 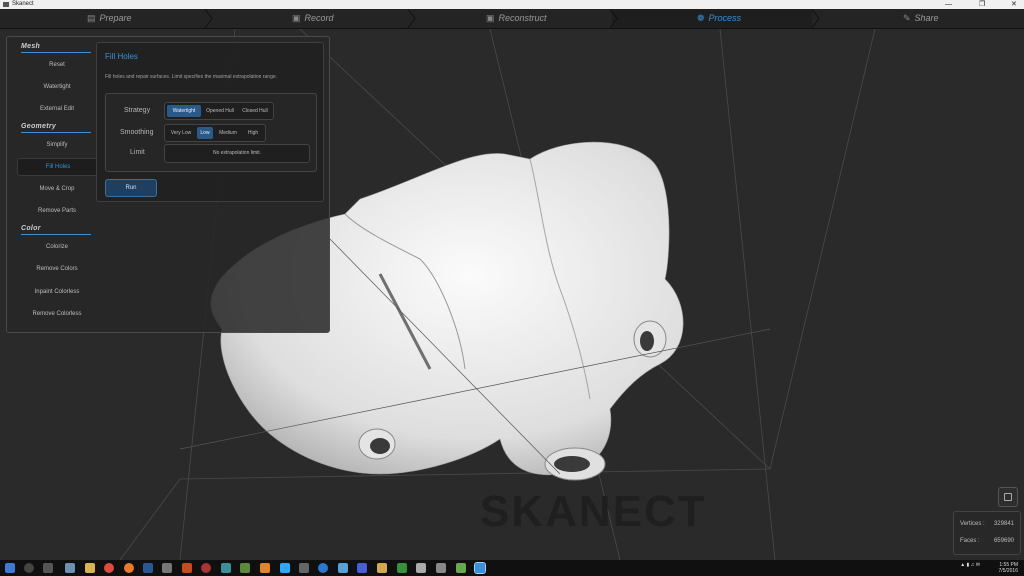 What do you see at coordinates (1003, 524) in the screenshot?
I see `vertices-value: 329841` at bounding box center [1003, 524].